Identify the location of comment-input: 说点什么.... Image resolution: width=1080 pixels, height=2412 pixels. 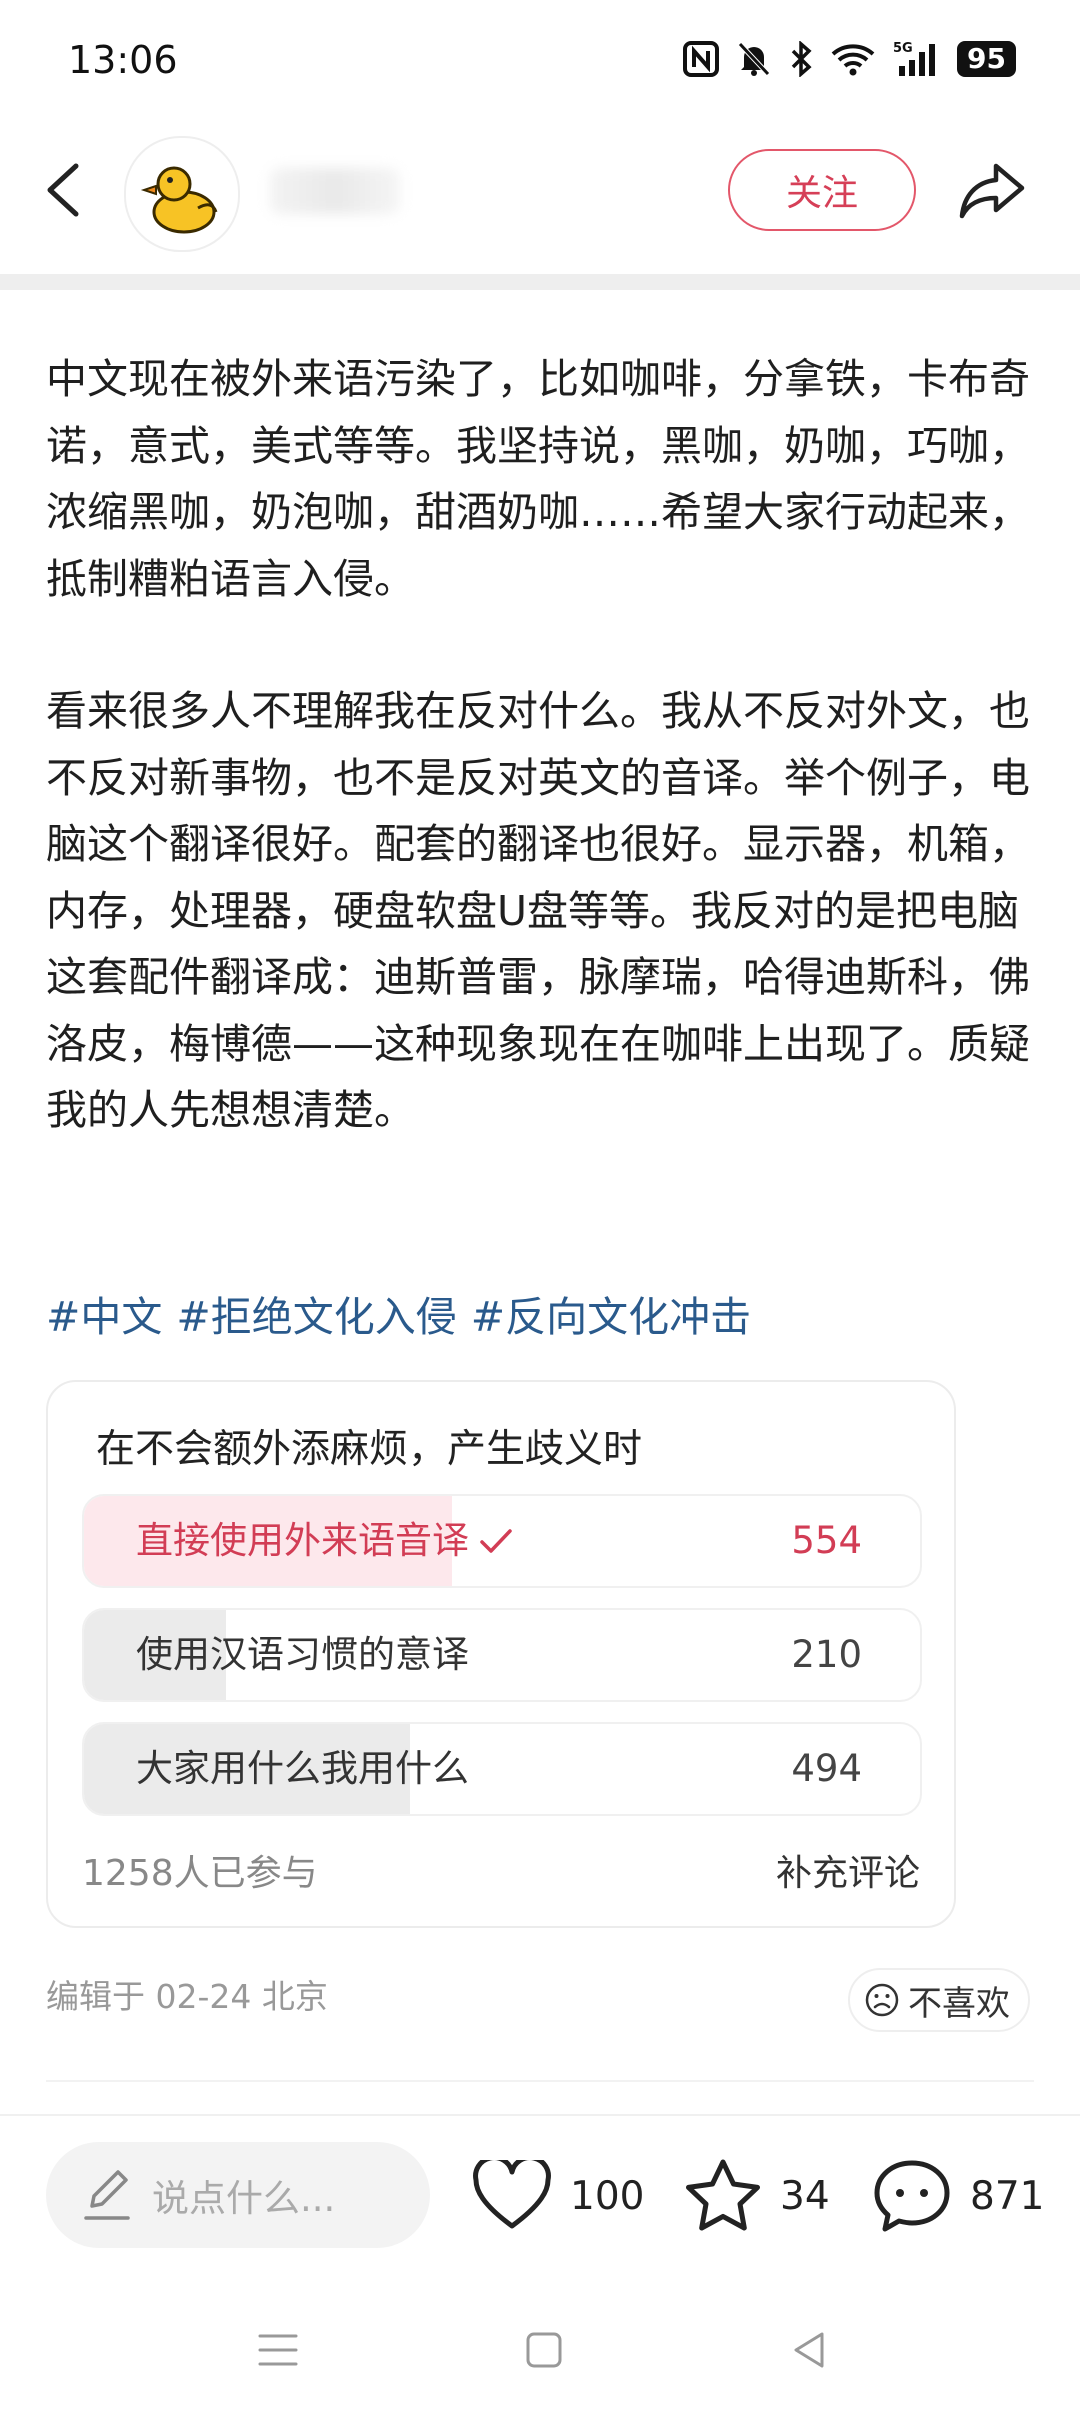
(238, 2195).